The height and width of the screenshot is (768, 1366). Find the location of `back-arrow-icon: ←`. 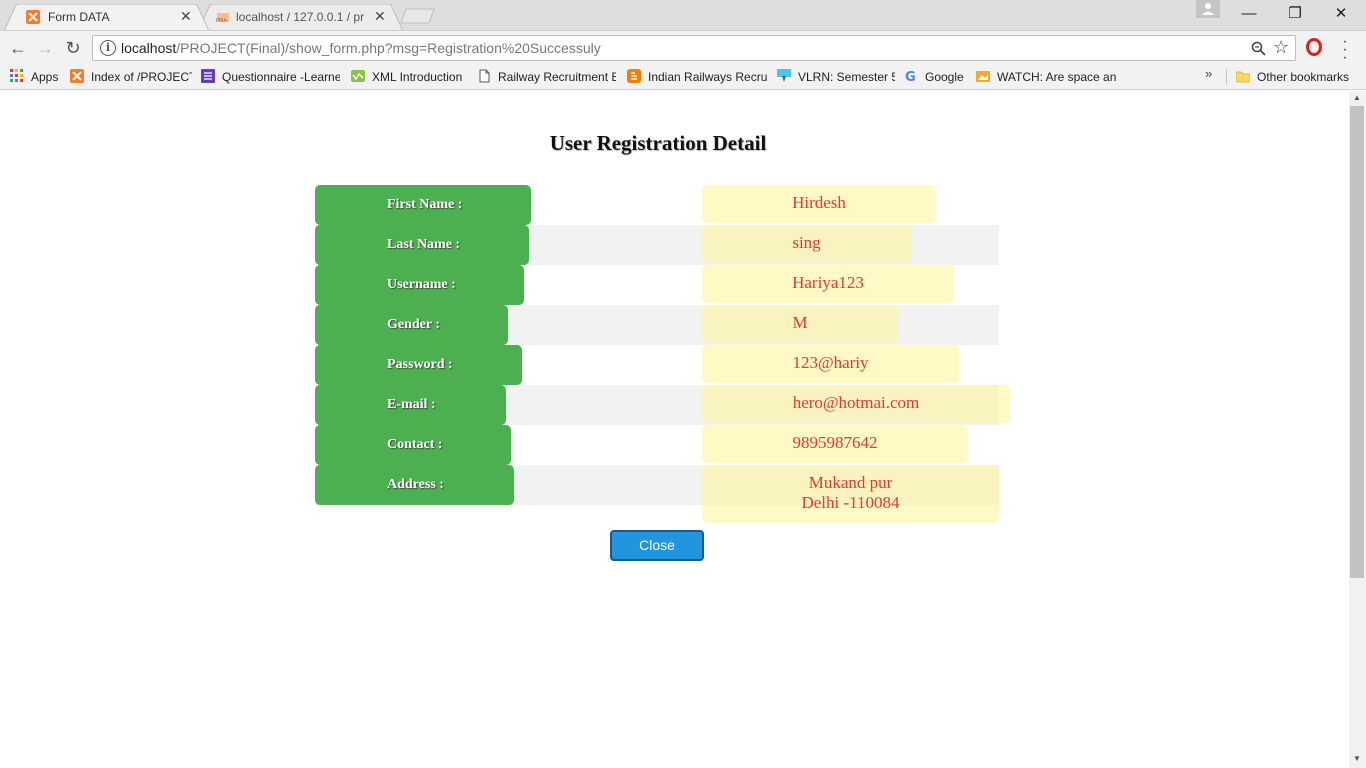

back-arrow-icon: ← is located at coordinates (18, 48).